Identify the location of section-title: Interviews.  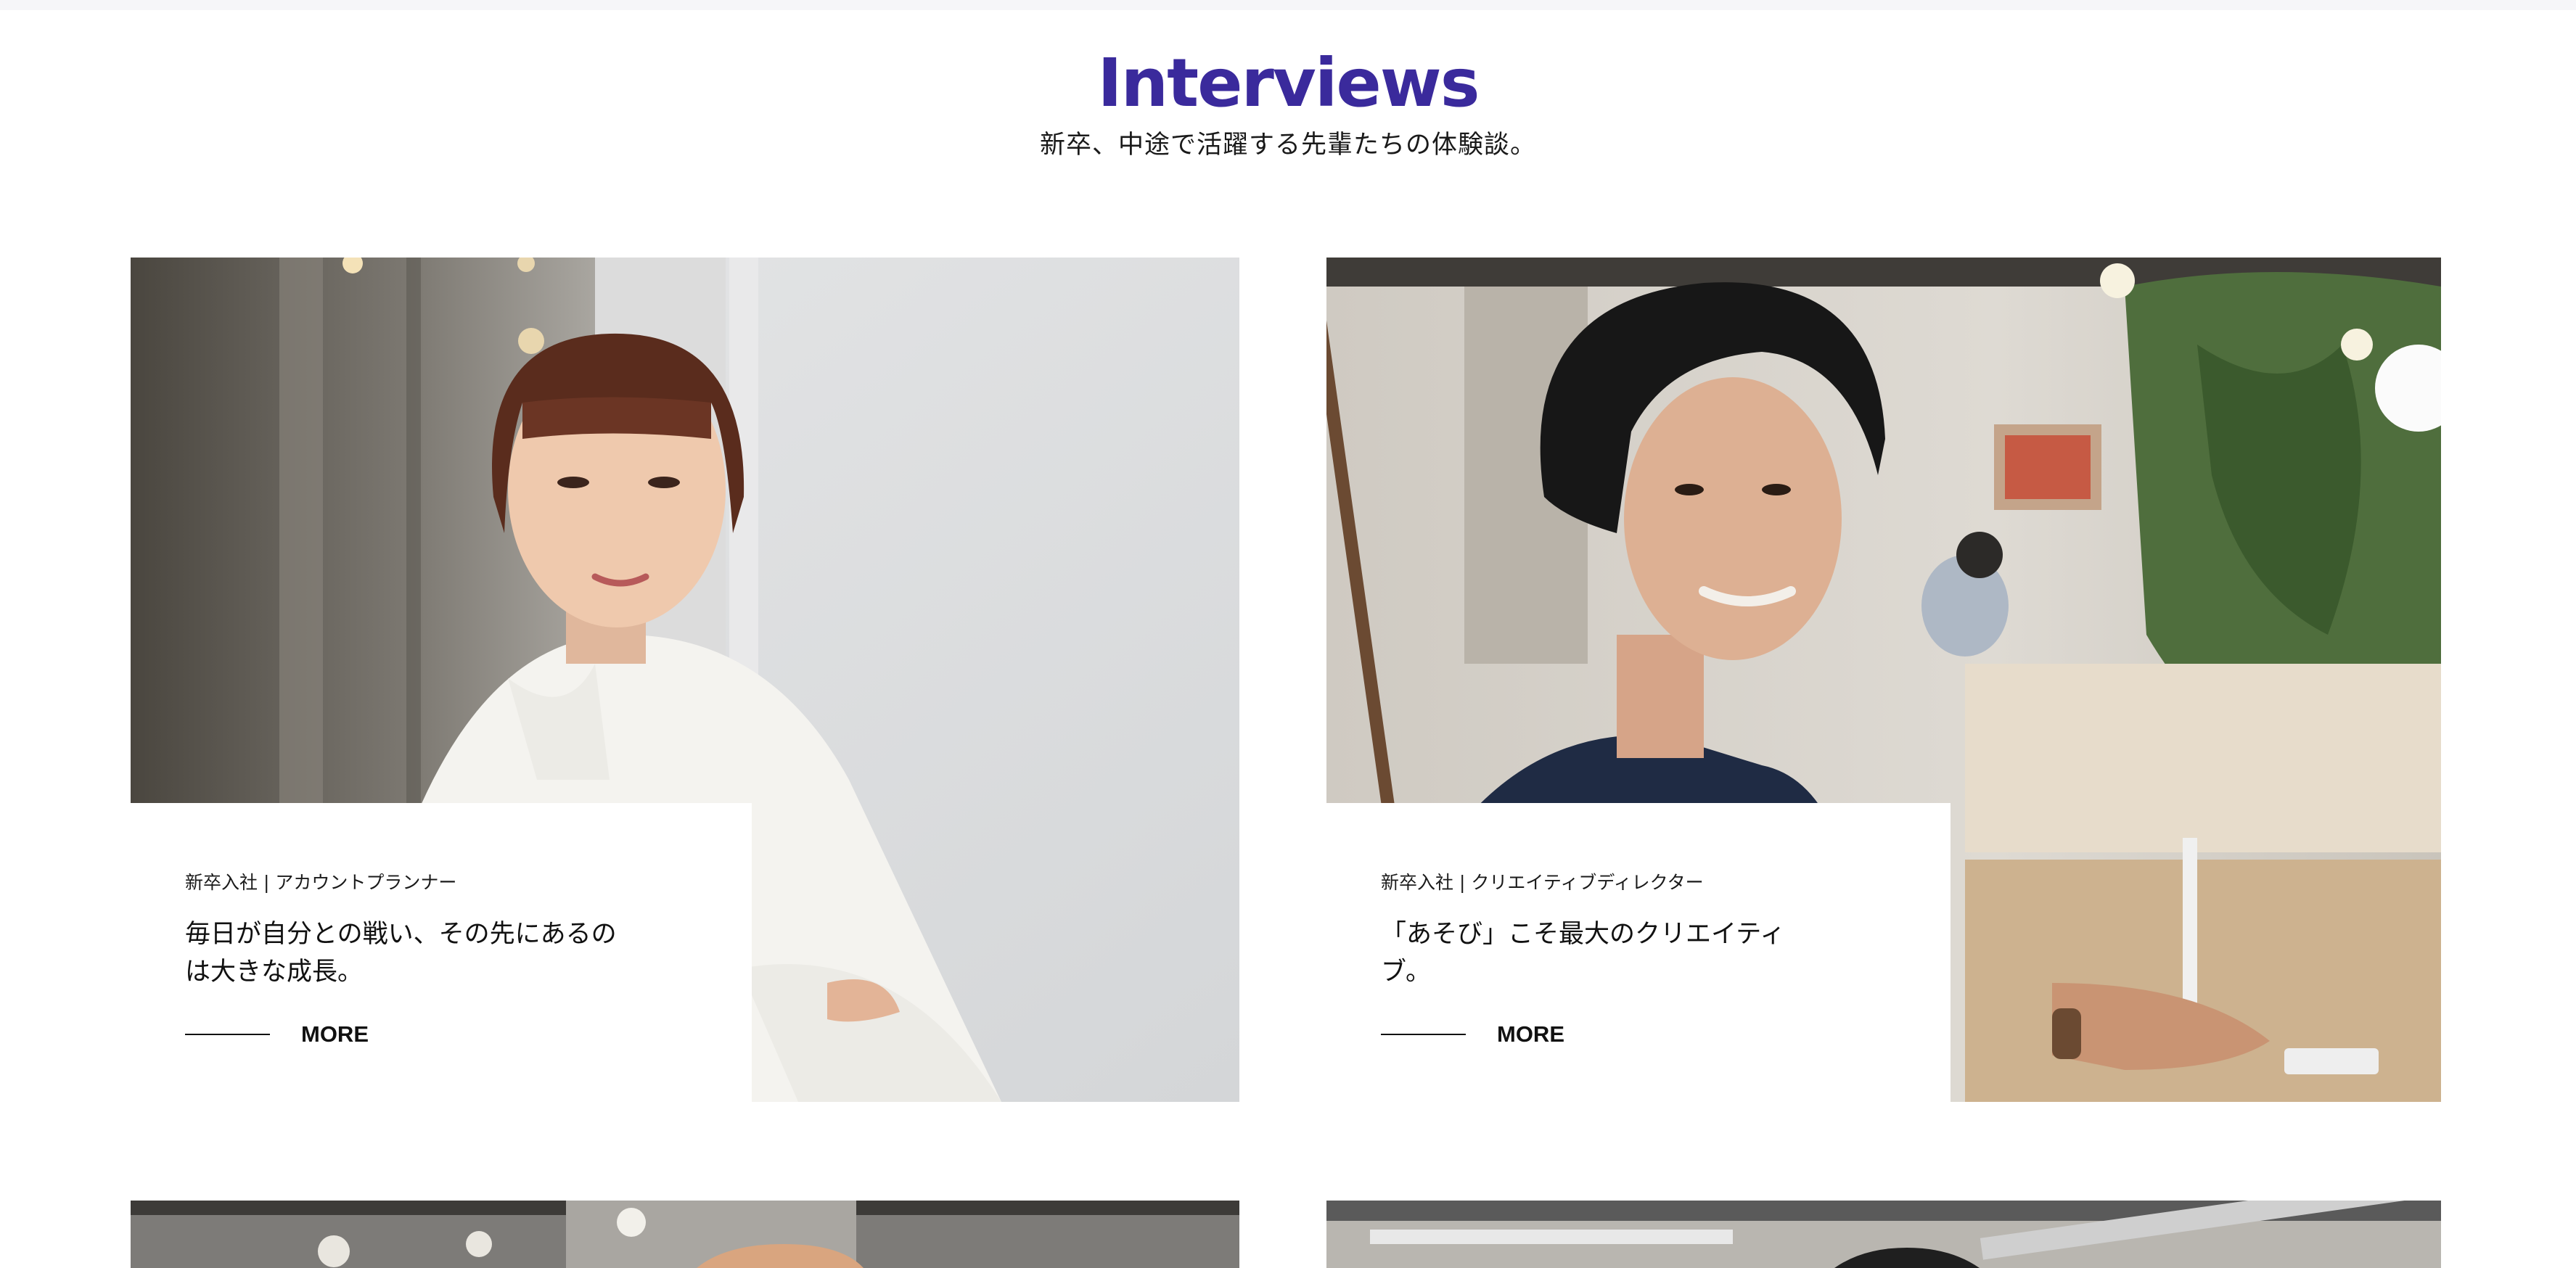
(1288, 83).